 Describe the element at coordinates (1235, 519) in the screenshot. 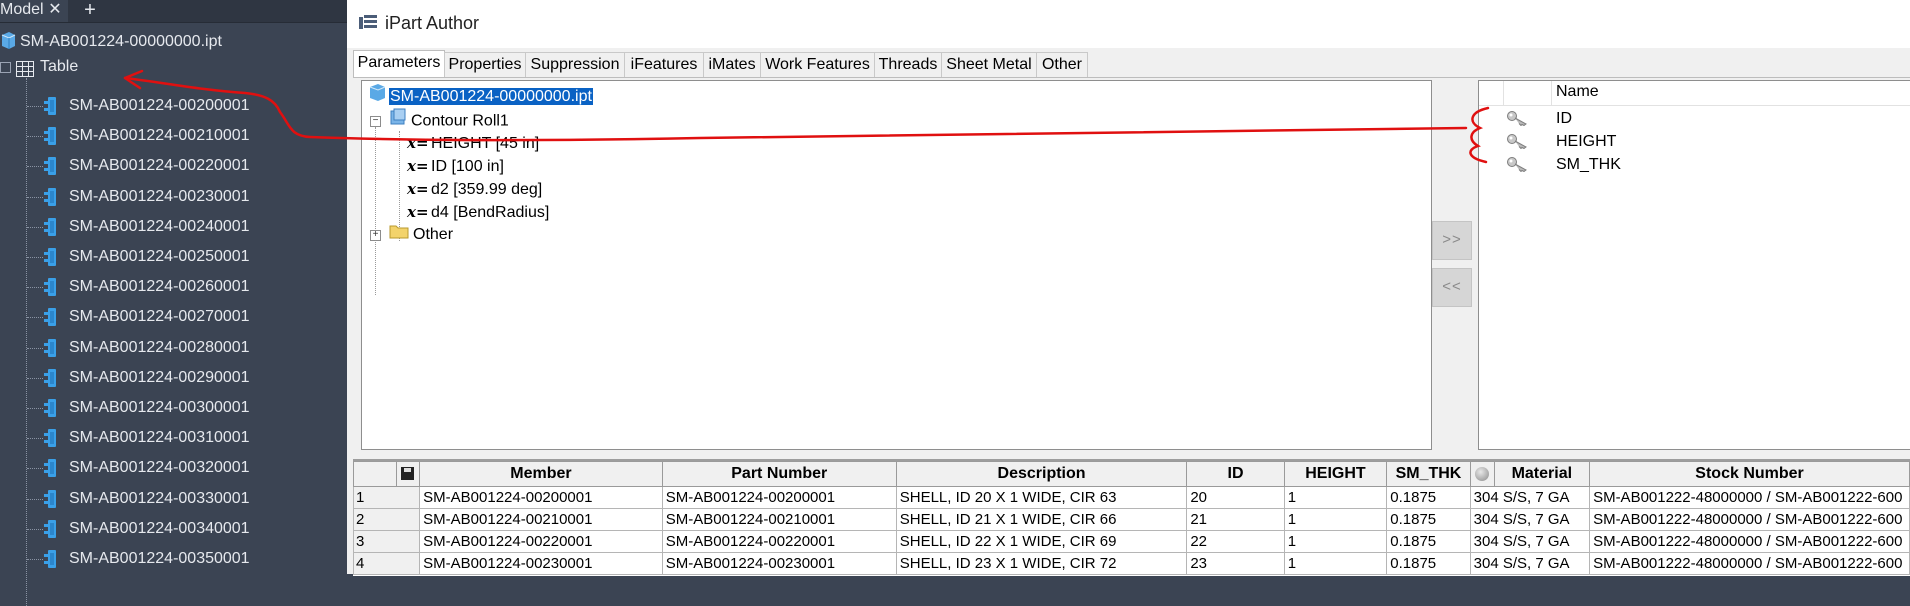

I see `cell-id: 21` at that location.